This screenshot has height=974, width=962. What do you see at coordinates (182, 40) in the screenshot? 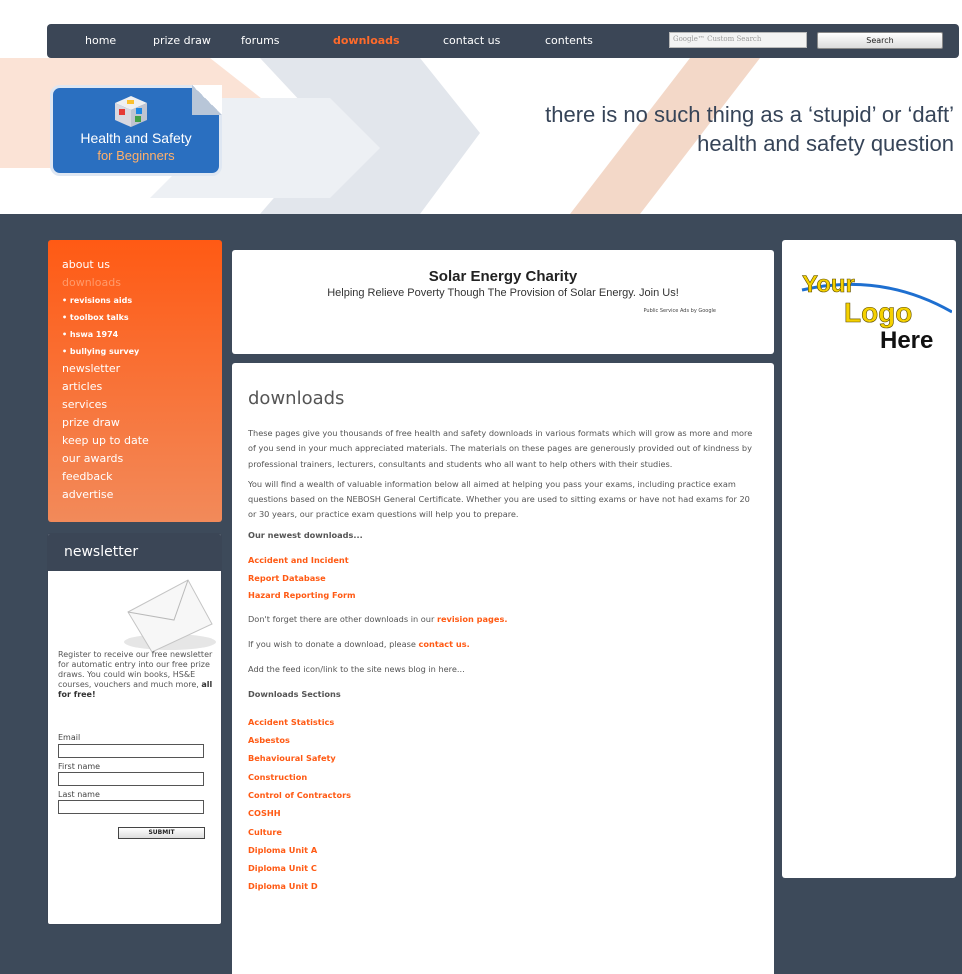
I see `nav-prize-draw: prize draw` at bounding box center [182, 40].